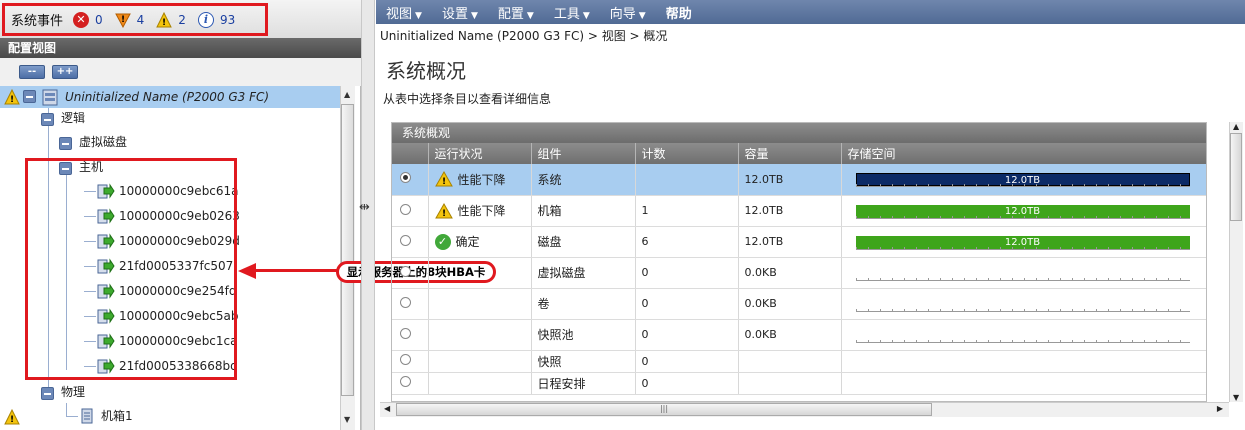 The height and width of the screenshot is (430, 1245). I want to click on scroll-left-icon: ◀, so click(387, 408).